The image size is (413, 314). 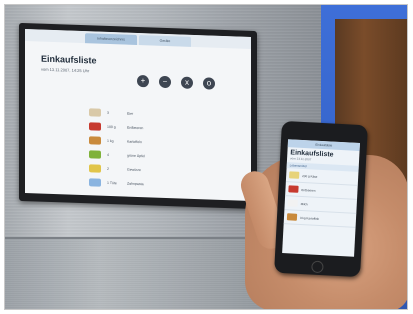 What do you see at coordinates (65, 70) in the screenshot?
I see `monitor-date: vom 13.11.2007, 14:25 Uhr` at bounding box center [65, 70].